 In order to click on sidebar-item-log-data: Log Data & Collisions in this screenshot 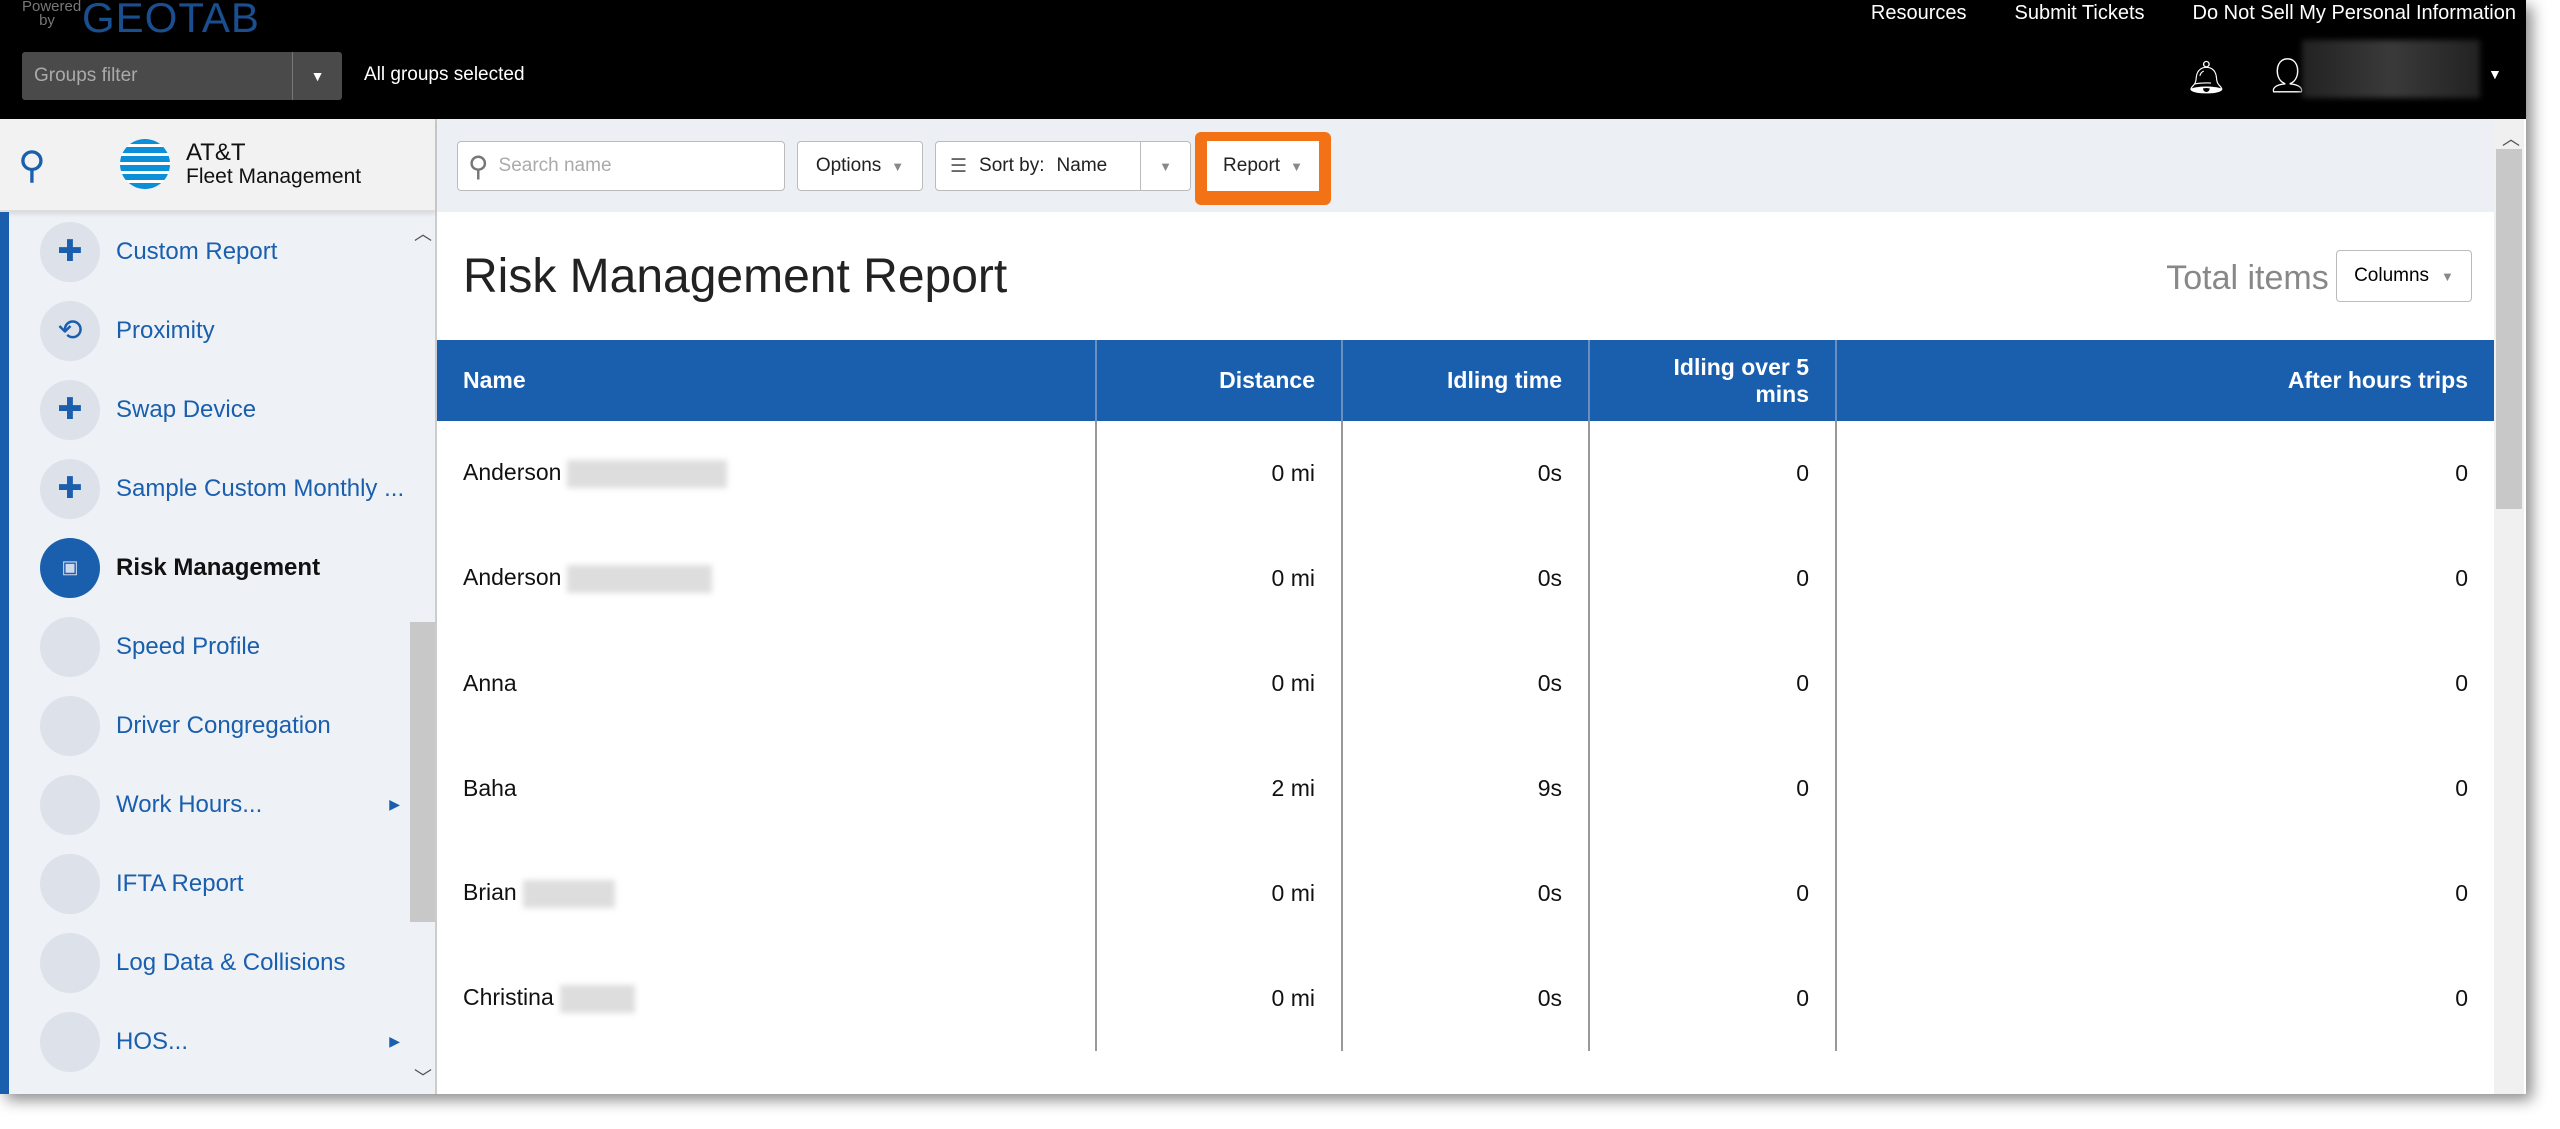, I will do `click(225, 962)`.